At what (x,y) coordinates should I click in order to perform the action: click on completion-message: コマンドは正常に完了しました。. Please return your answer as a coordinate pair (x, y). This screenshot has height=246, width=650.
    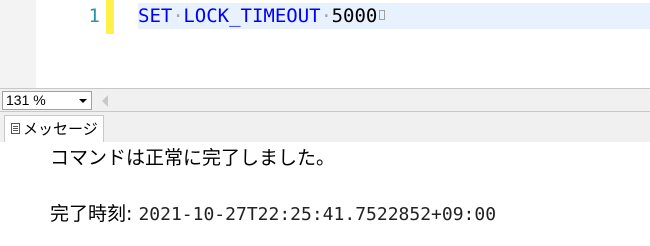
    Looking at the image, I should click on (193, 158).